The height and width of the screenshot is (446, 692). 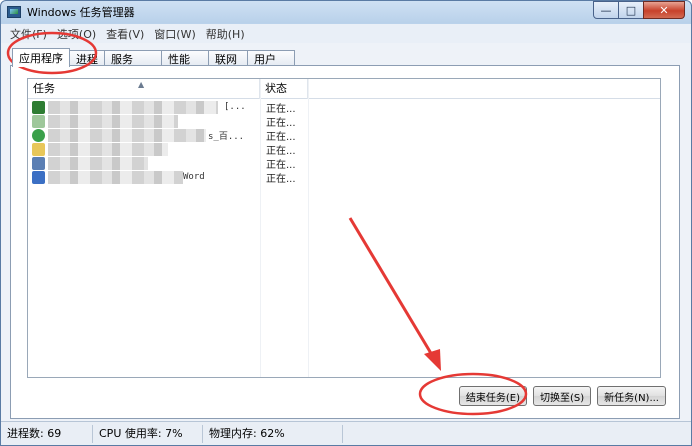 I want to click on column-task-label: 任务, so click(x=44, y=88).